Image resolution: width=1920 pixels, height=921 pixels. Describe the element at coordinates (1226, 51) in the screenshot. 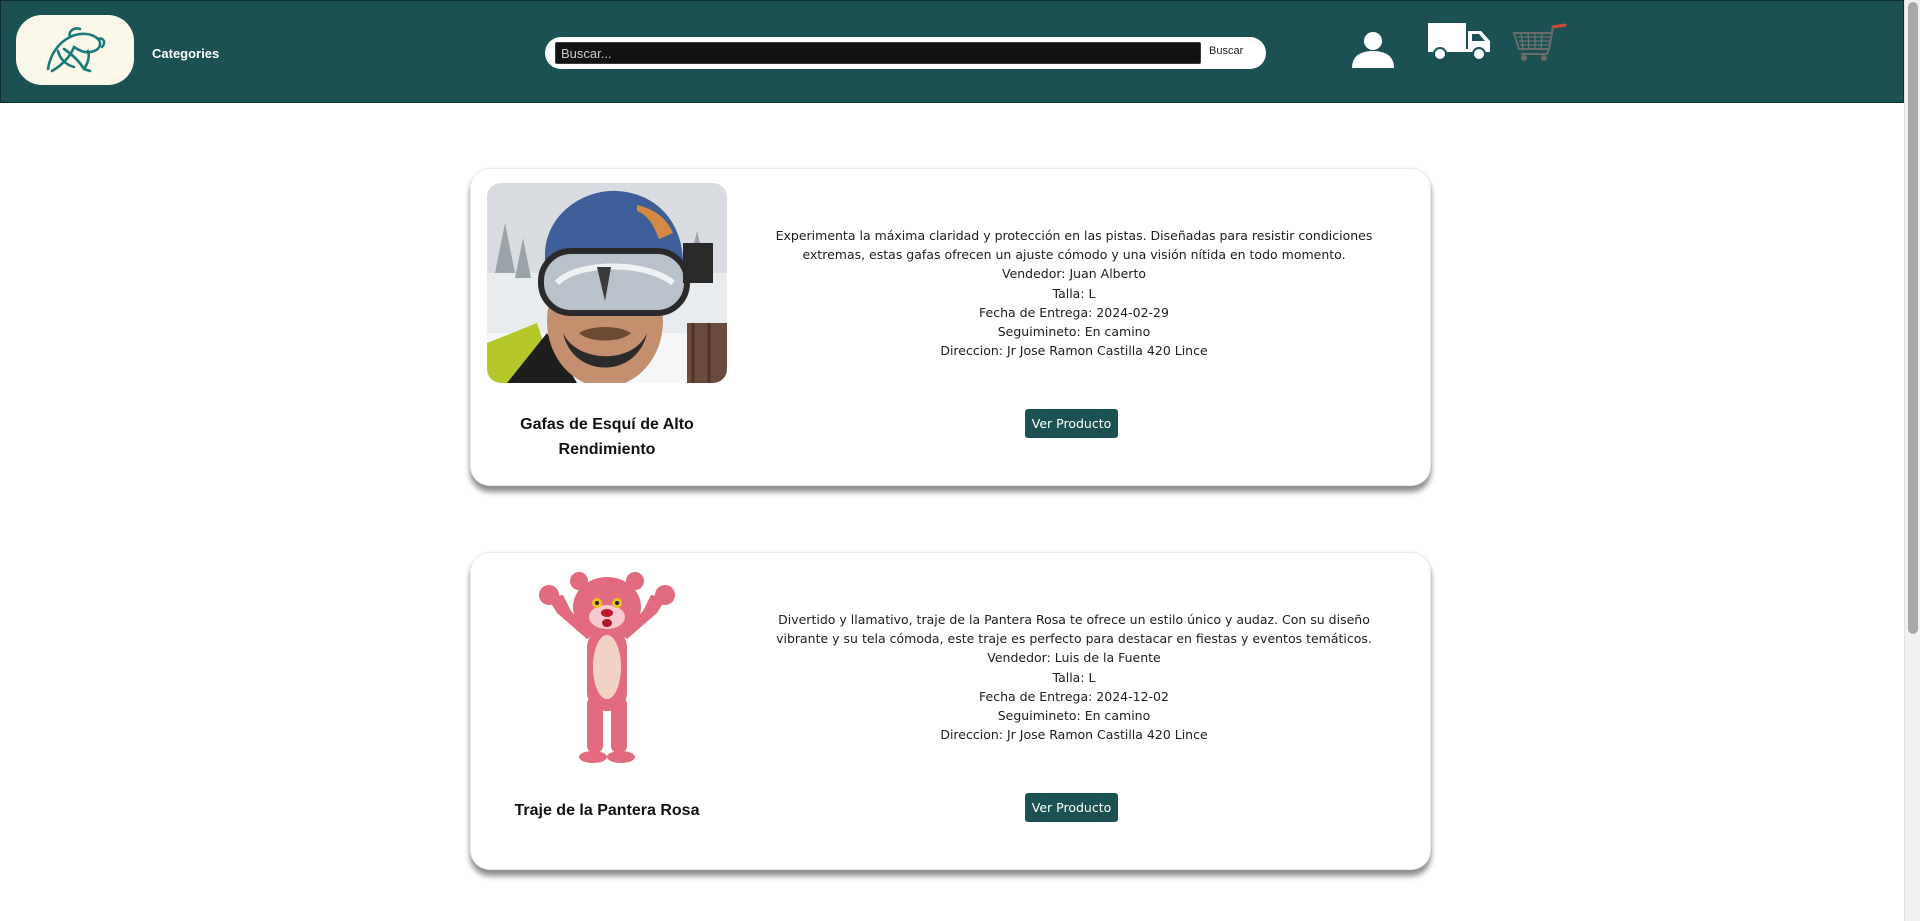

I see `search-button: Buscar` at that location.